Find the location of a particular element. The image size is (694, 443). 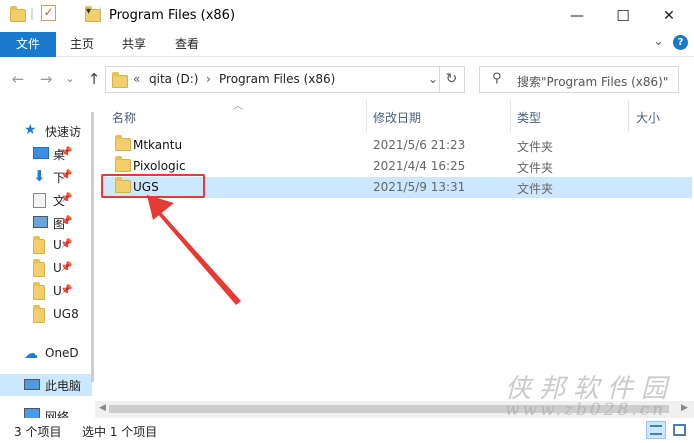

large-icons-view-icon is located at coordinates (679, 430).